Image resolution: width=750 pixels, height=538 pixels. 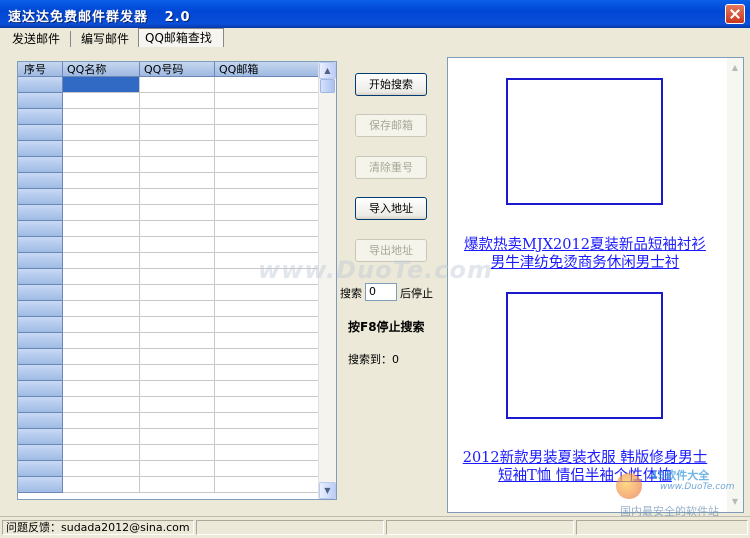 What do you see at coordinates (391, 84) in the screenshot?
I see `start-search-button: 开始搜索` at bounding box center [391, 84].